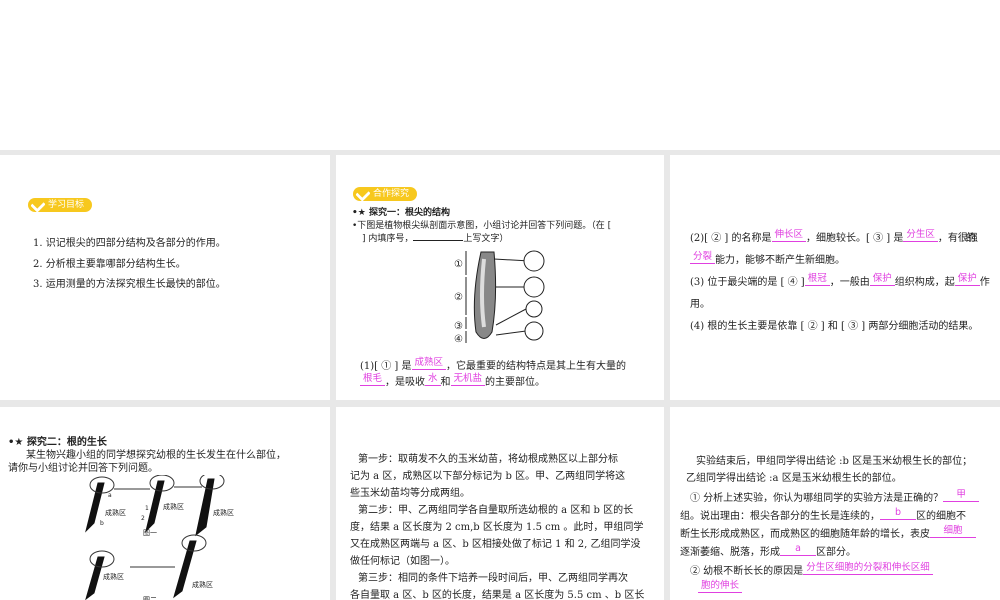 Image resolution: width=1000 pixels, height=600 pixels. What do you see at coordinates (898, 513) in the screenshot?
I see `answer: b` at bounding box center [898, 513].